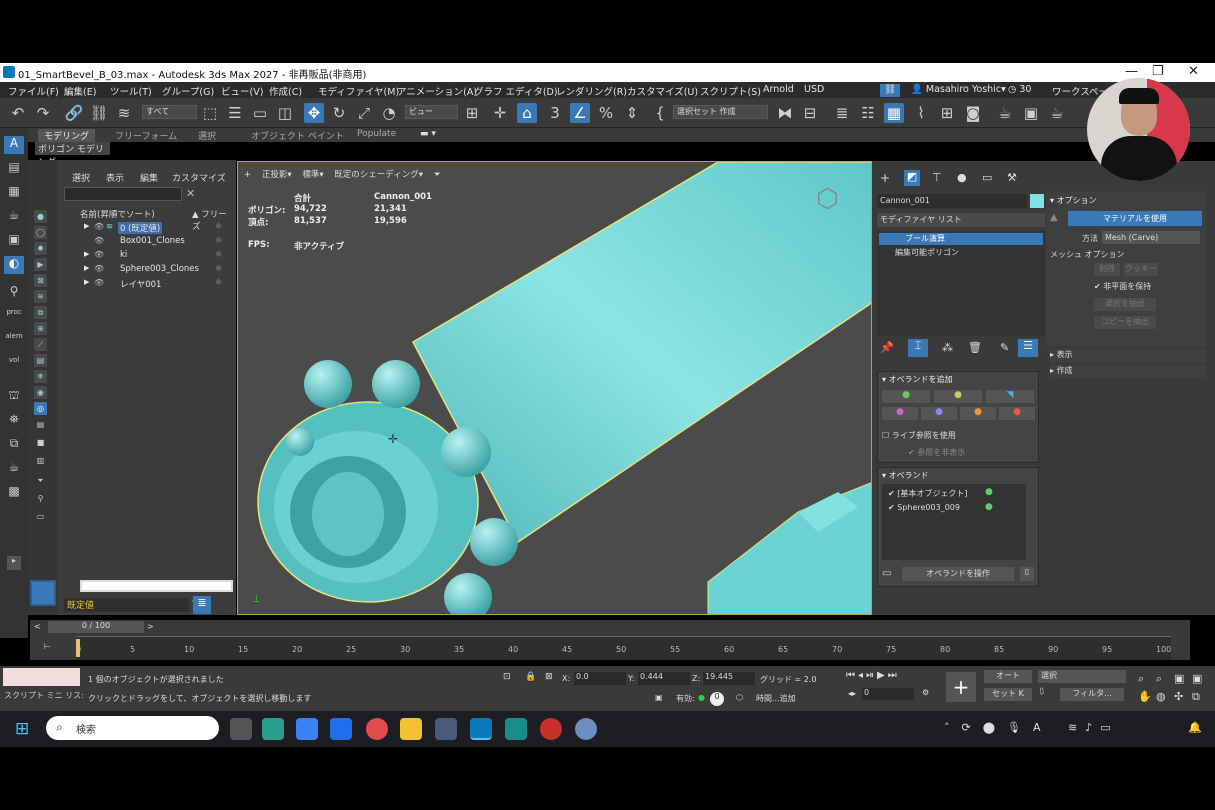  Describe the element at coordinates (156, 586) in the screenshot. I see `explorer-scrollbar` at that location.